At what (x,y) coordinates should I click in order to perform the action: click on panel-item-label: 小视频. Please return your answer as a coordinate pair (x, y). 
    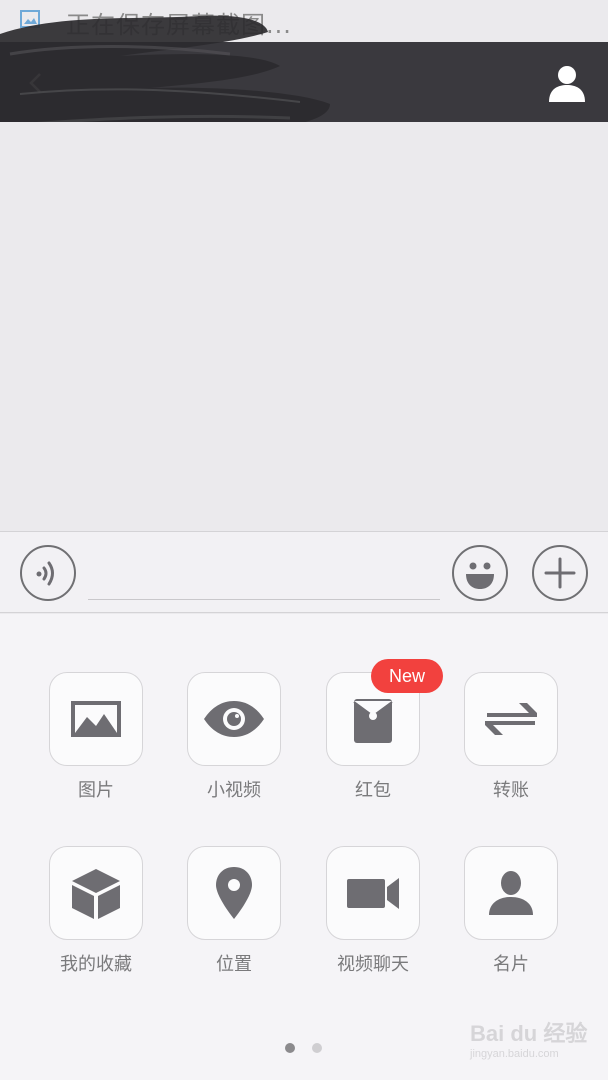
    Looking at the image, I should click on (234, 790).